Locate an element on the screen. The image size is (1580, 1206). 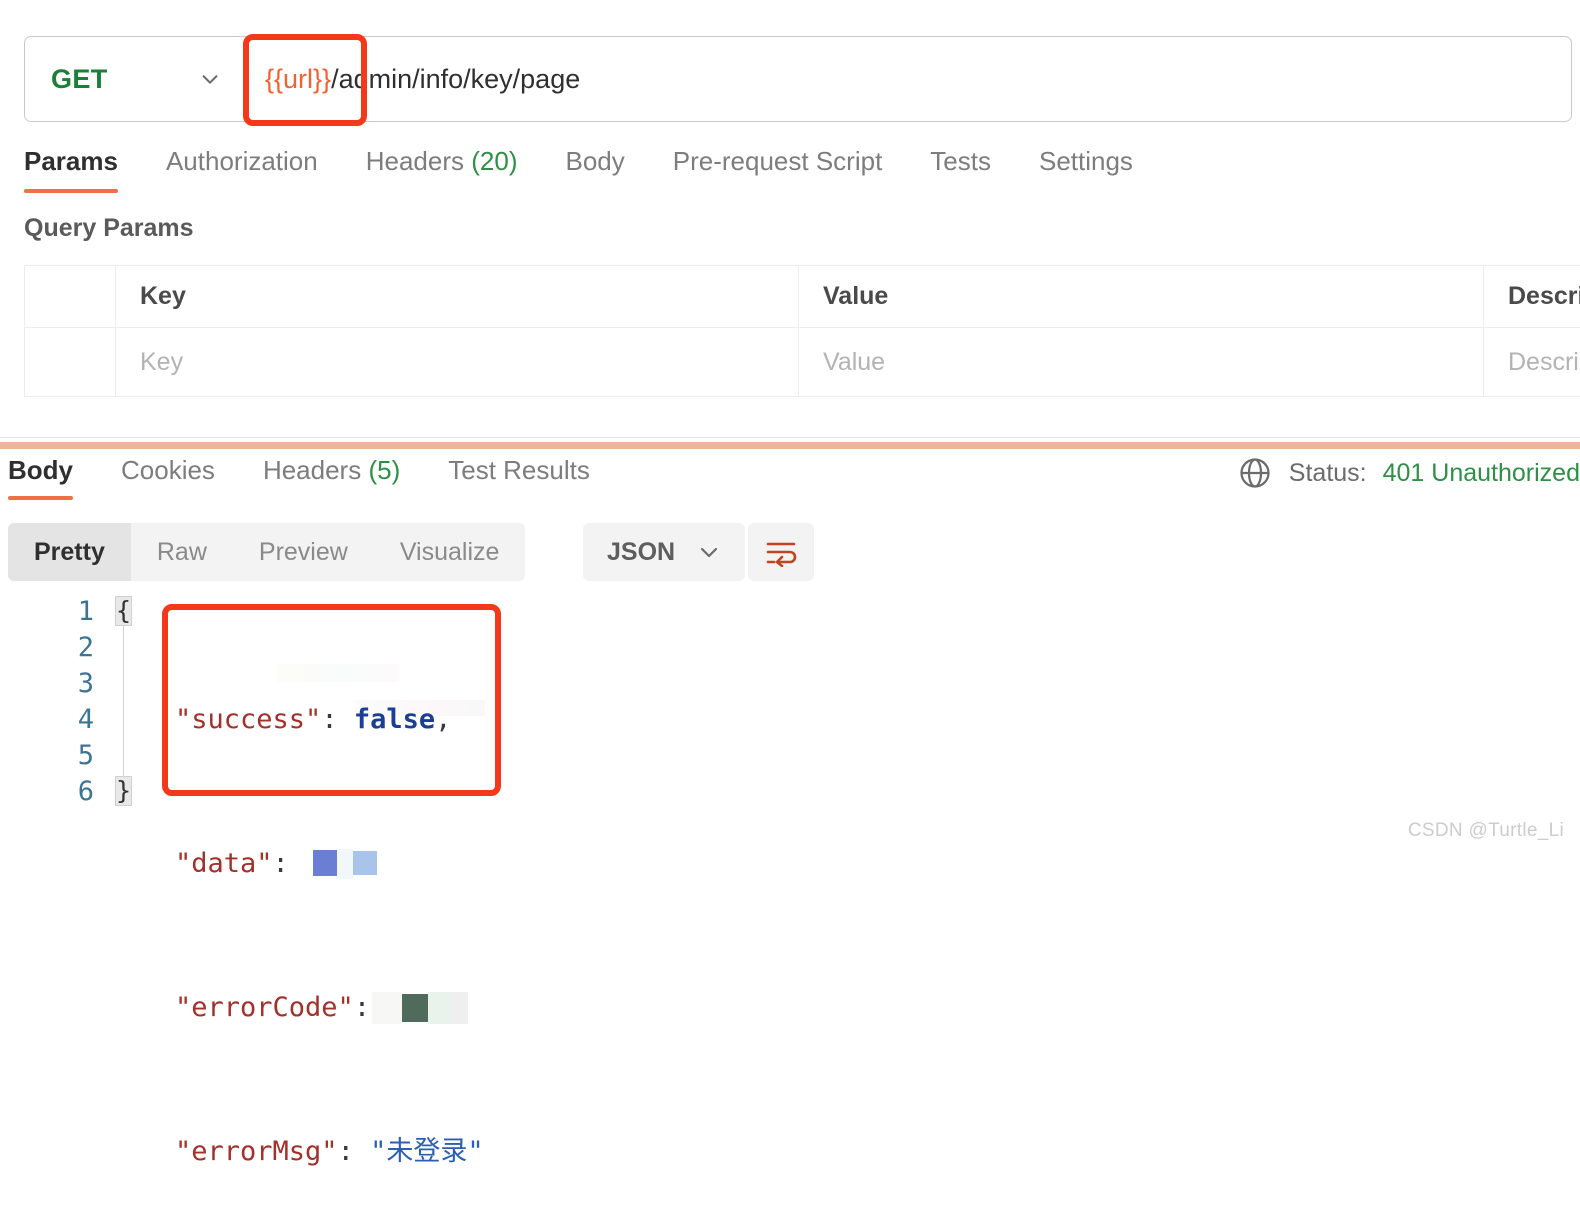
word-wrap-button is located at coordinates (781, 552).